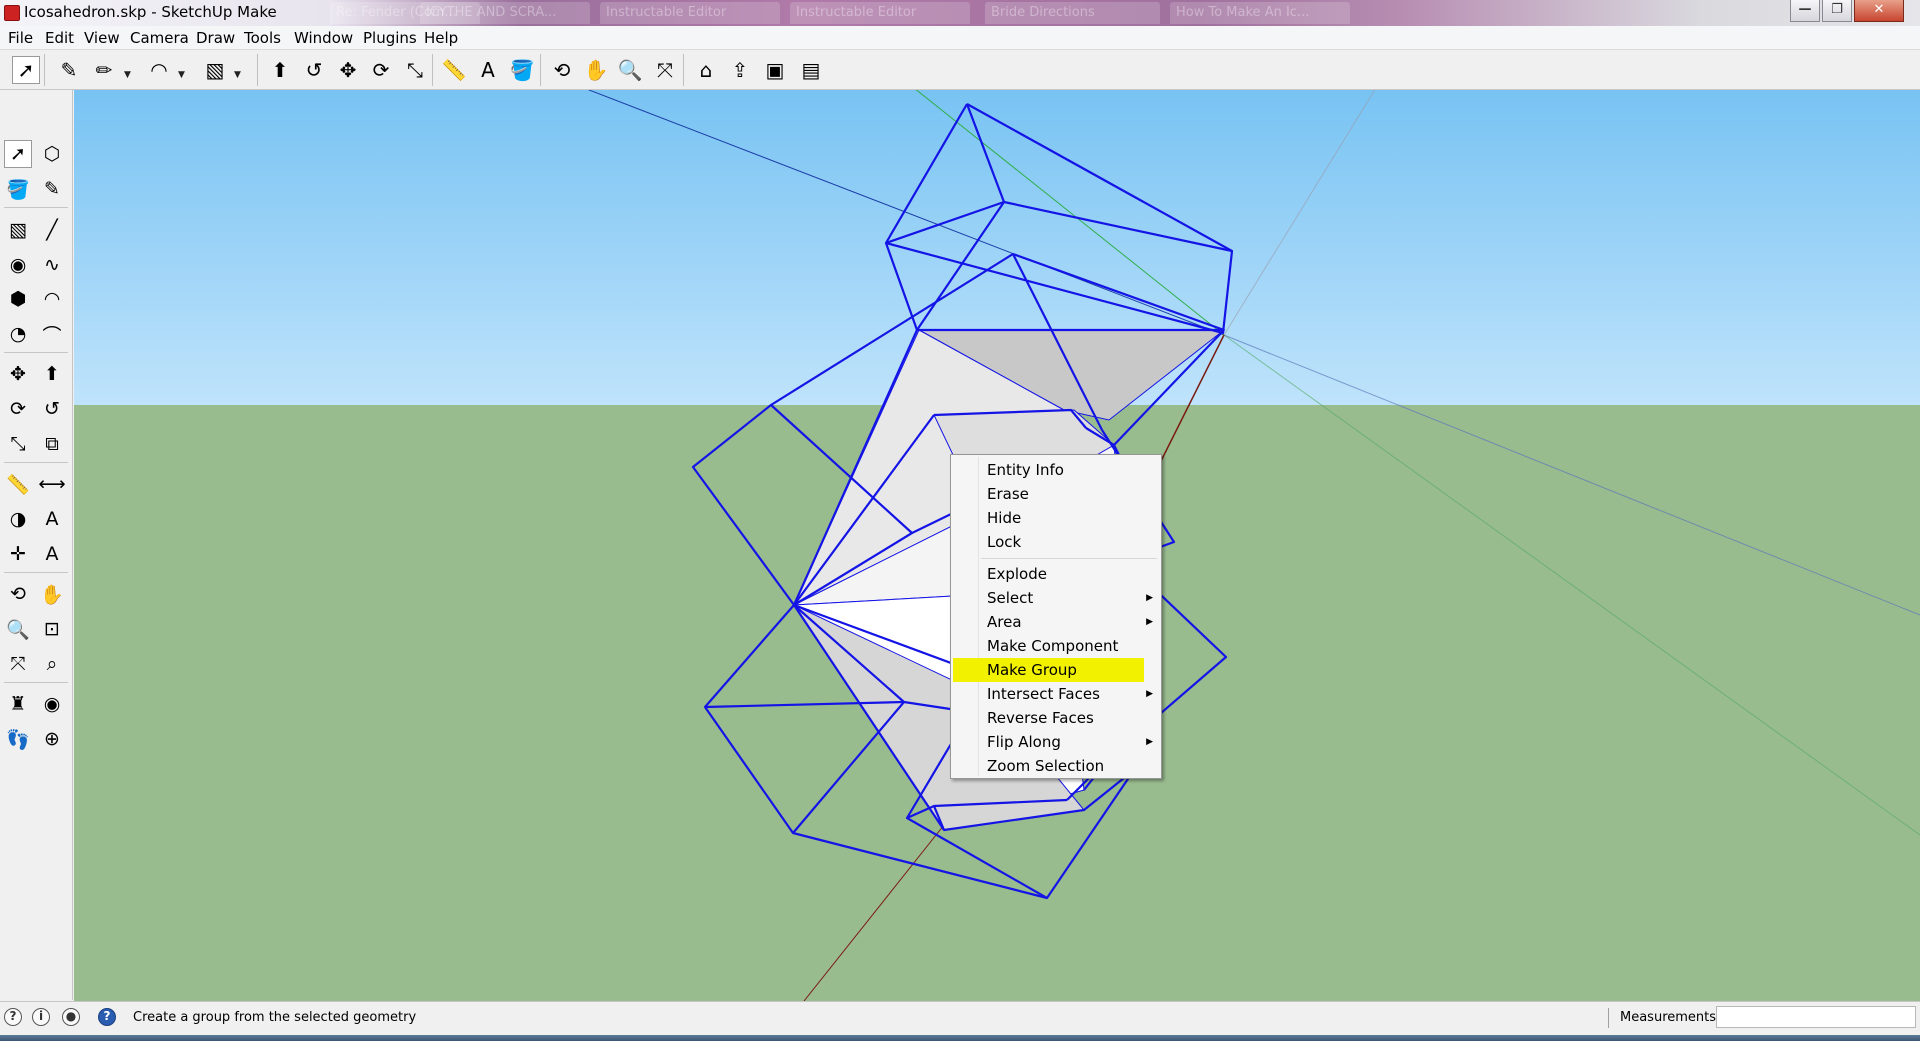  What do you see at coordinates (1816, 1017) in the screenshot?
I see `measurements-input` at bounding box center [1816, 1017].